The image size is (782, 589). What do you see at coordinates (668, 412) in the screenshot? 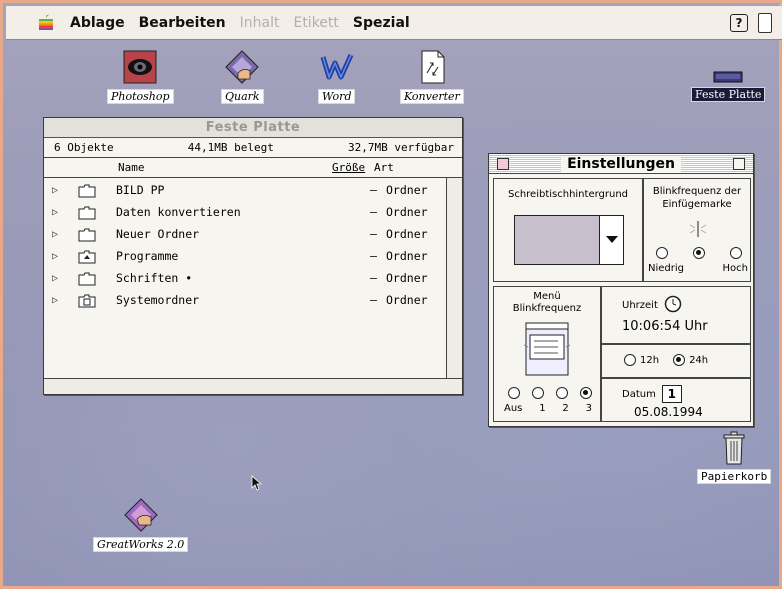
I see `date-value: 05.08.1994` at bounding box center [668, 412].